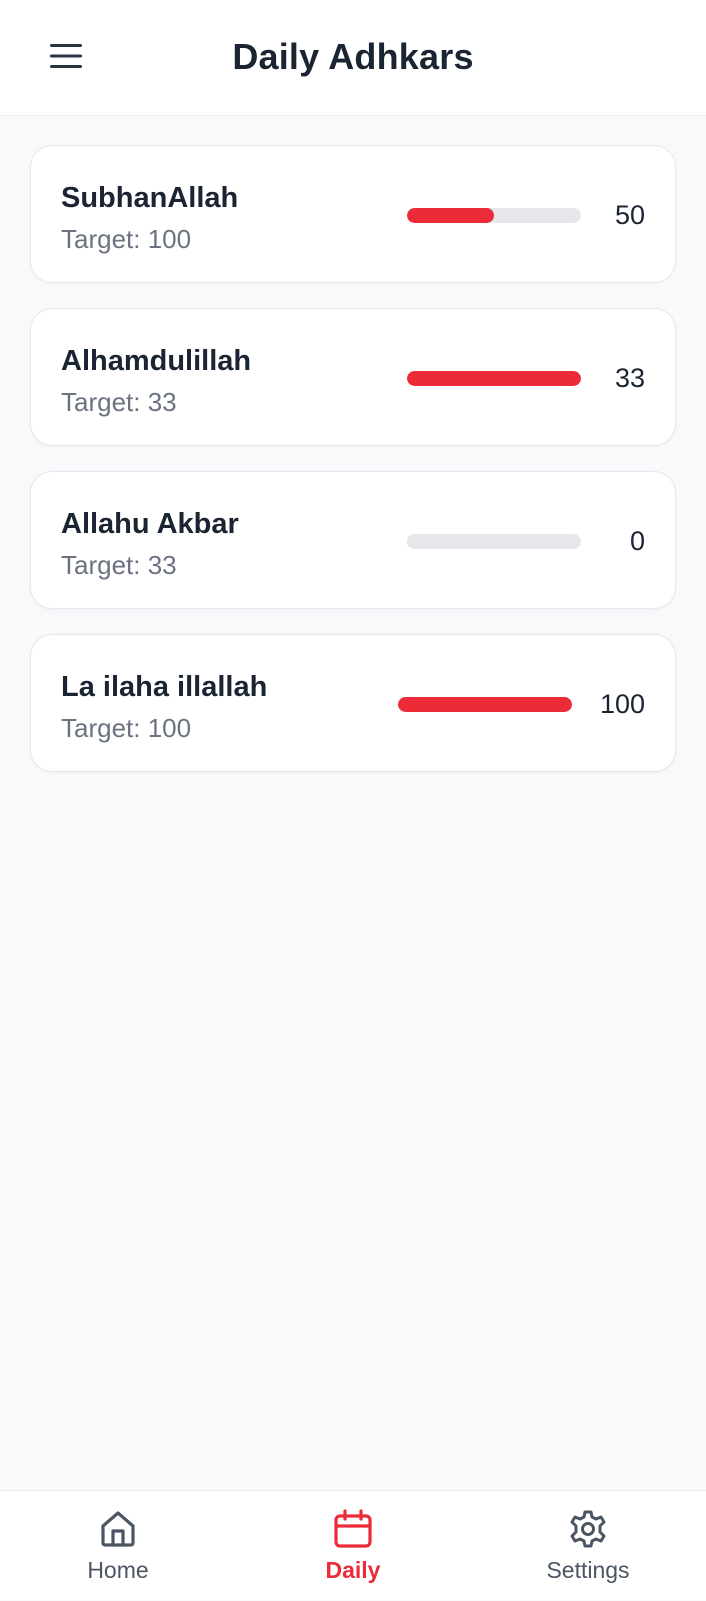 The height and width of the screenshot is (1601, 706). I want to click on adhkar-count: 0, so click(637, 540).